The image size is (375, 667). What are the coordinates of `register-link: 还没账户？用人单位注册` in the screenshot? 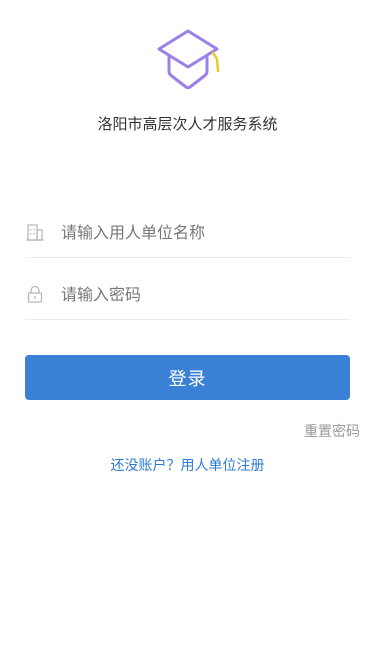 It's located at (187, 465).